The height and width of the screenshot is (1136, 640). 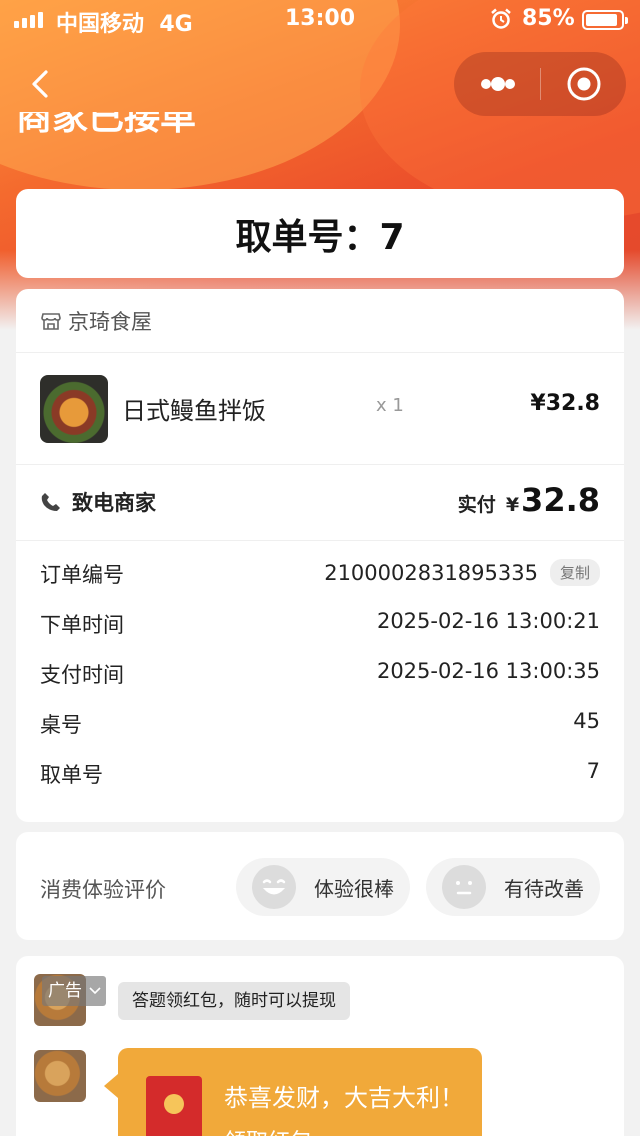 What do you see at coordinates (574, 572) in the screenshot?
I see `copy-button: 复制` at bounding box center [574, 572].